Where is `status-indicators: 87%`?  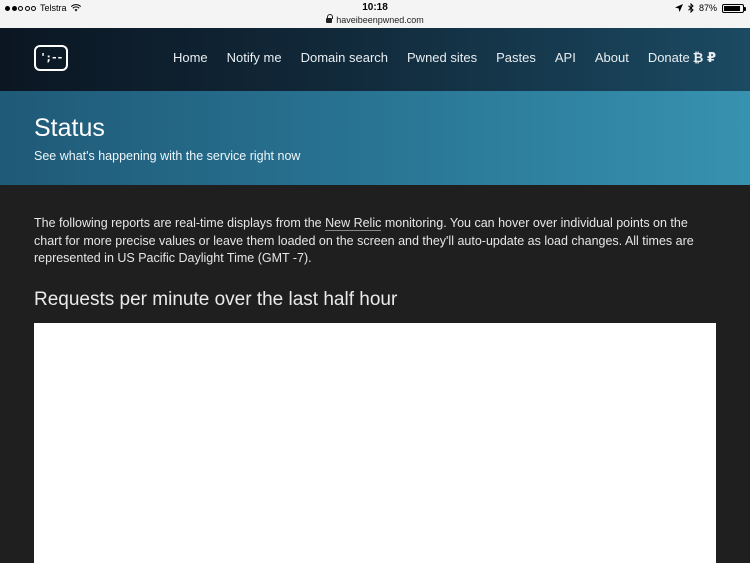 status-indicators: 87% is located at coordinates (710, 8).